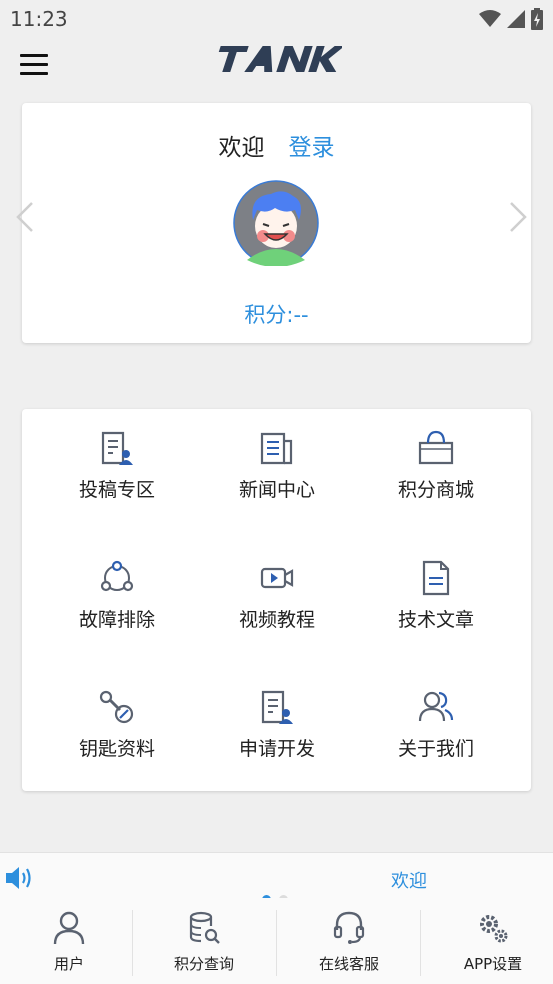 The height and width of the screenshot is (984, 553). I want to click on signal-icon, so click(516, 19).